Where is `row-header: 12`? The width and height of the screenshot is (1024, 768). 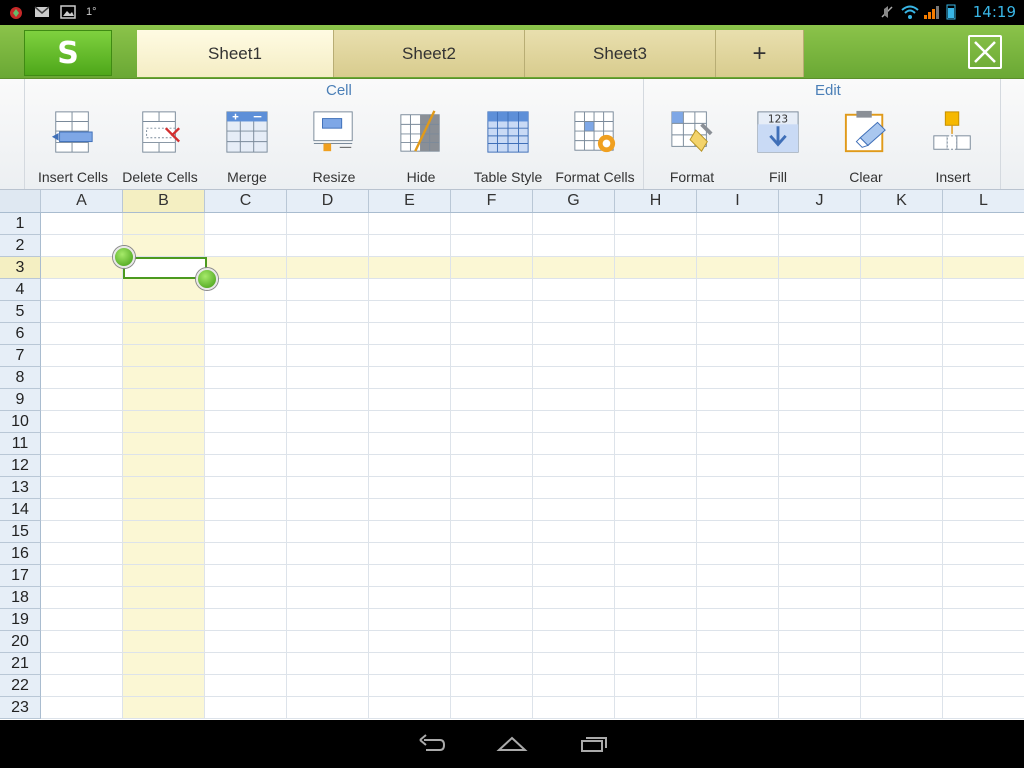 row-header: 12 is located at coordinates (20, 466).